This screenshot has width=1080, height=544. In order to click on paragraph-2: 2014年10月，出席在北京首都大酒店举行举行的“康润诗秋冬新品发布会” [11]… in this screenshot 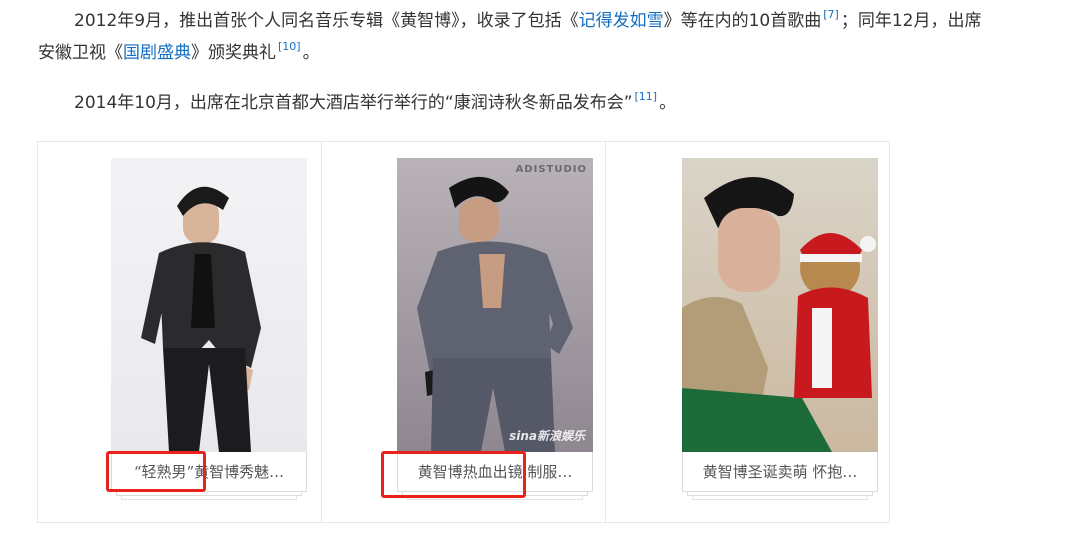, I will do `click(558, 103)`.